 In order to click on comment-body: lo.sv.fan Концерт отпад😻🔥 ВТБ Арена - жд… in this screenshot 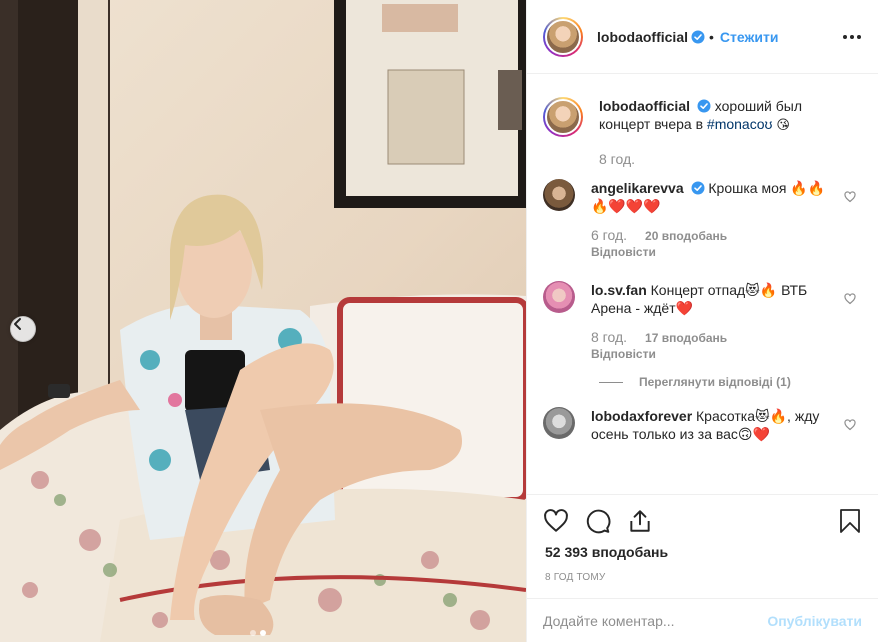, I will do `click(726, 321)`.